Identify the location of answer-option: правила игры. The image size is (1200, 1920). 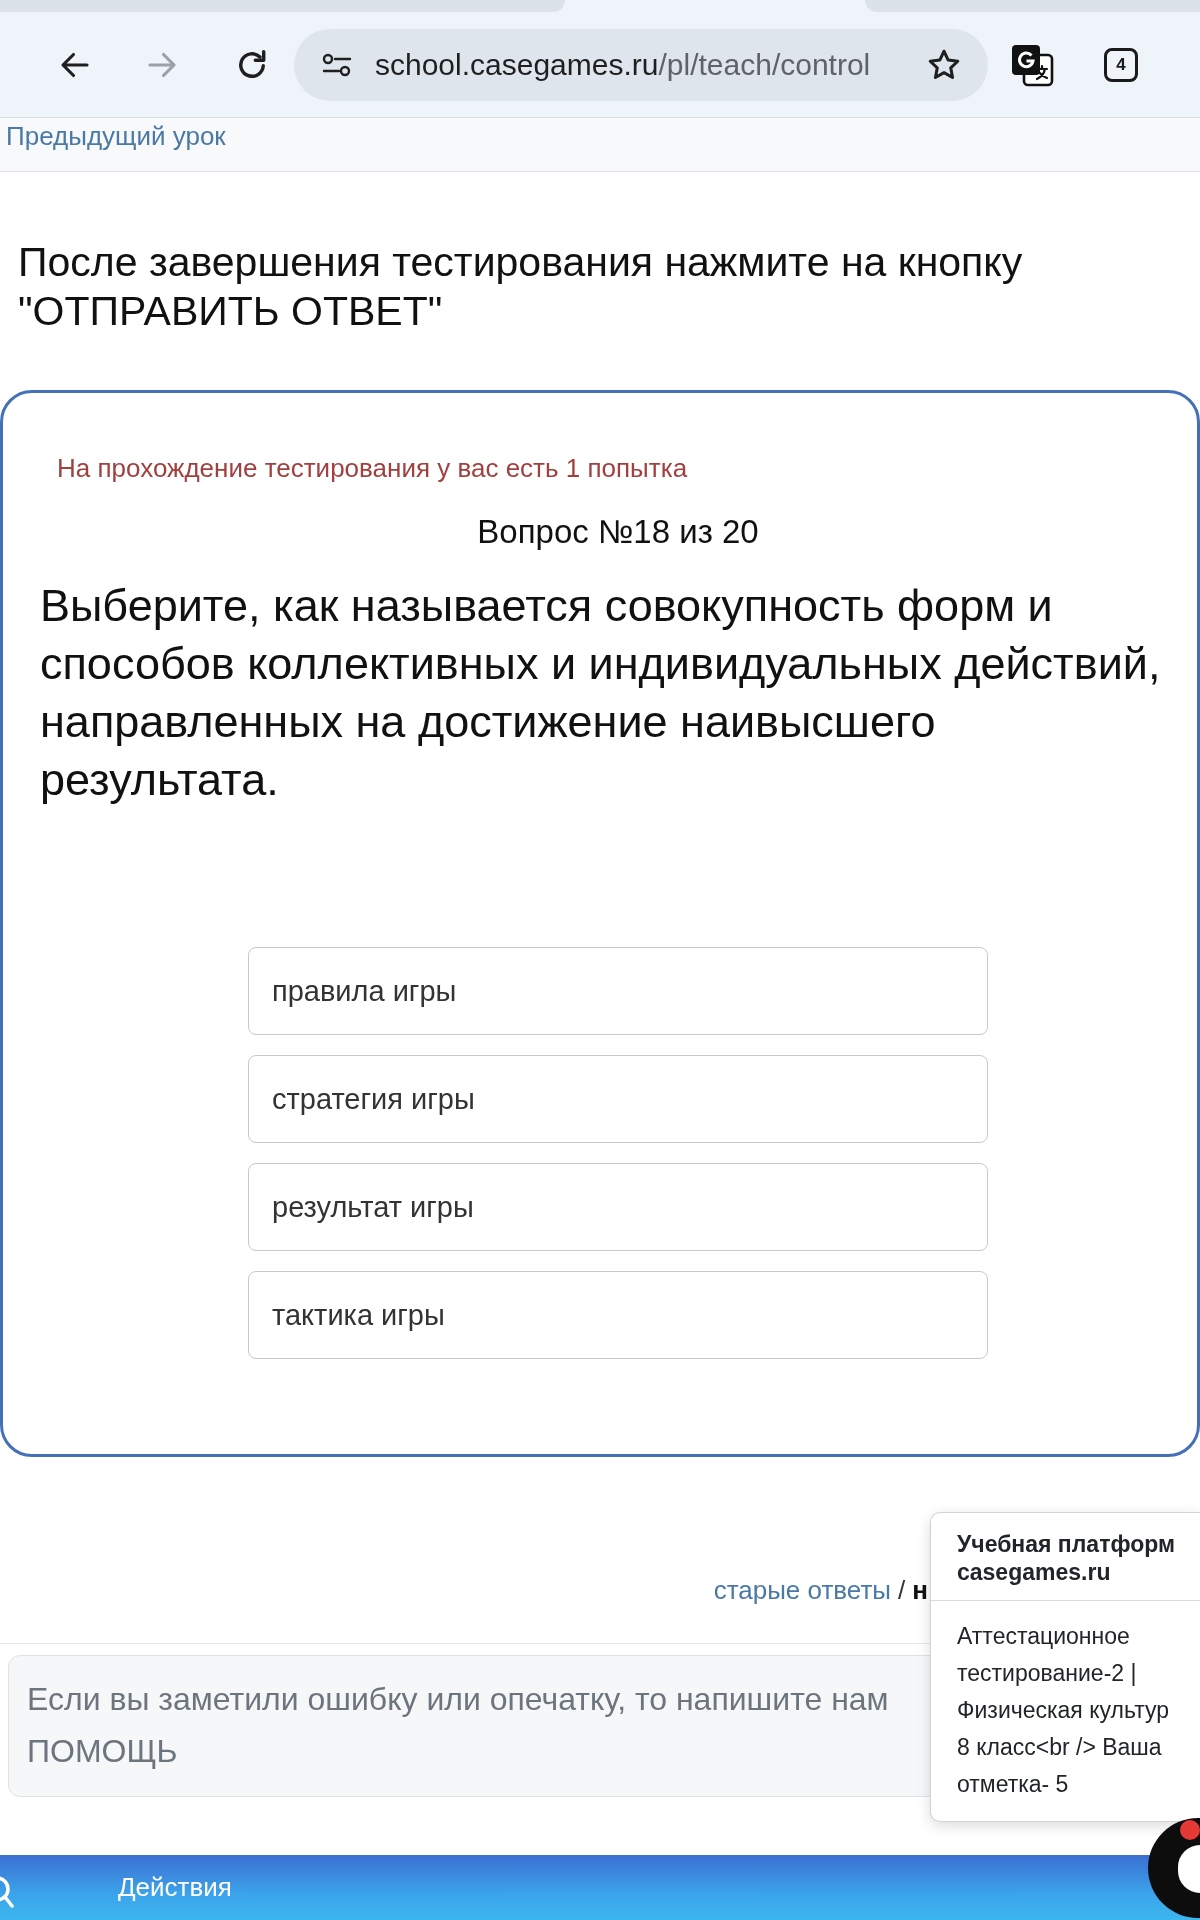
(618, 991).